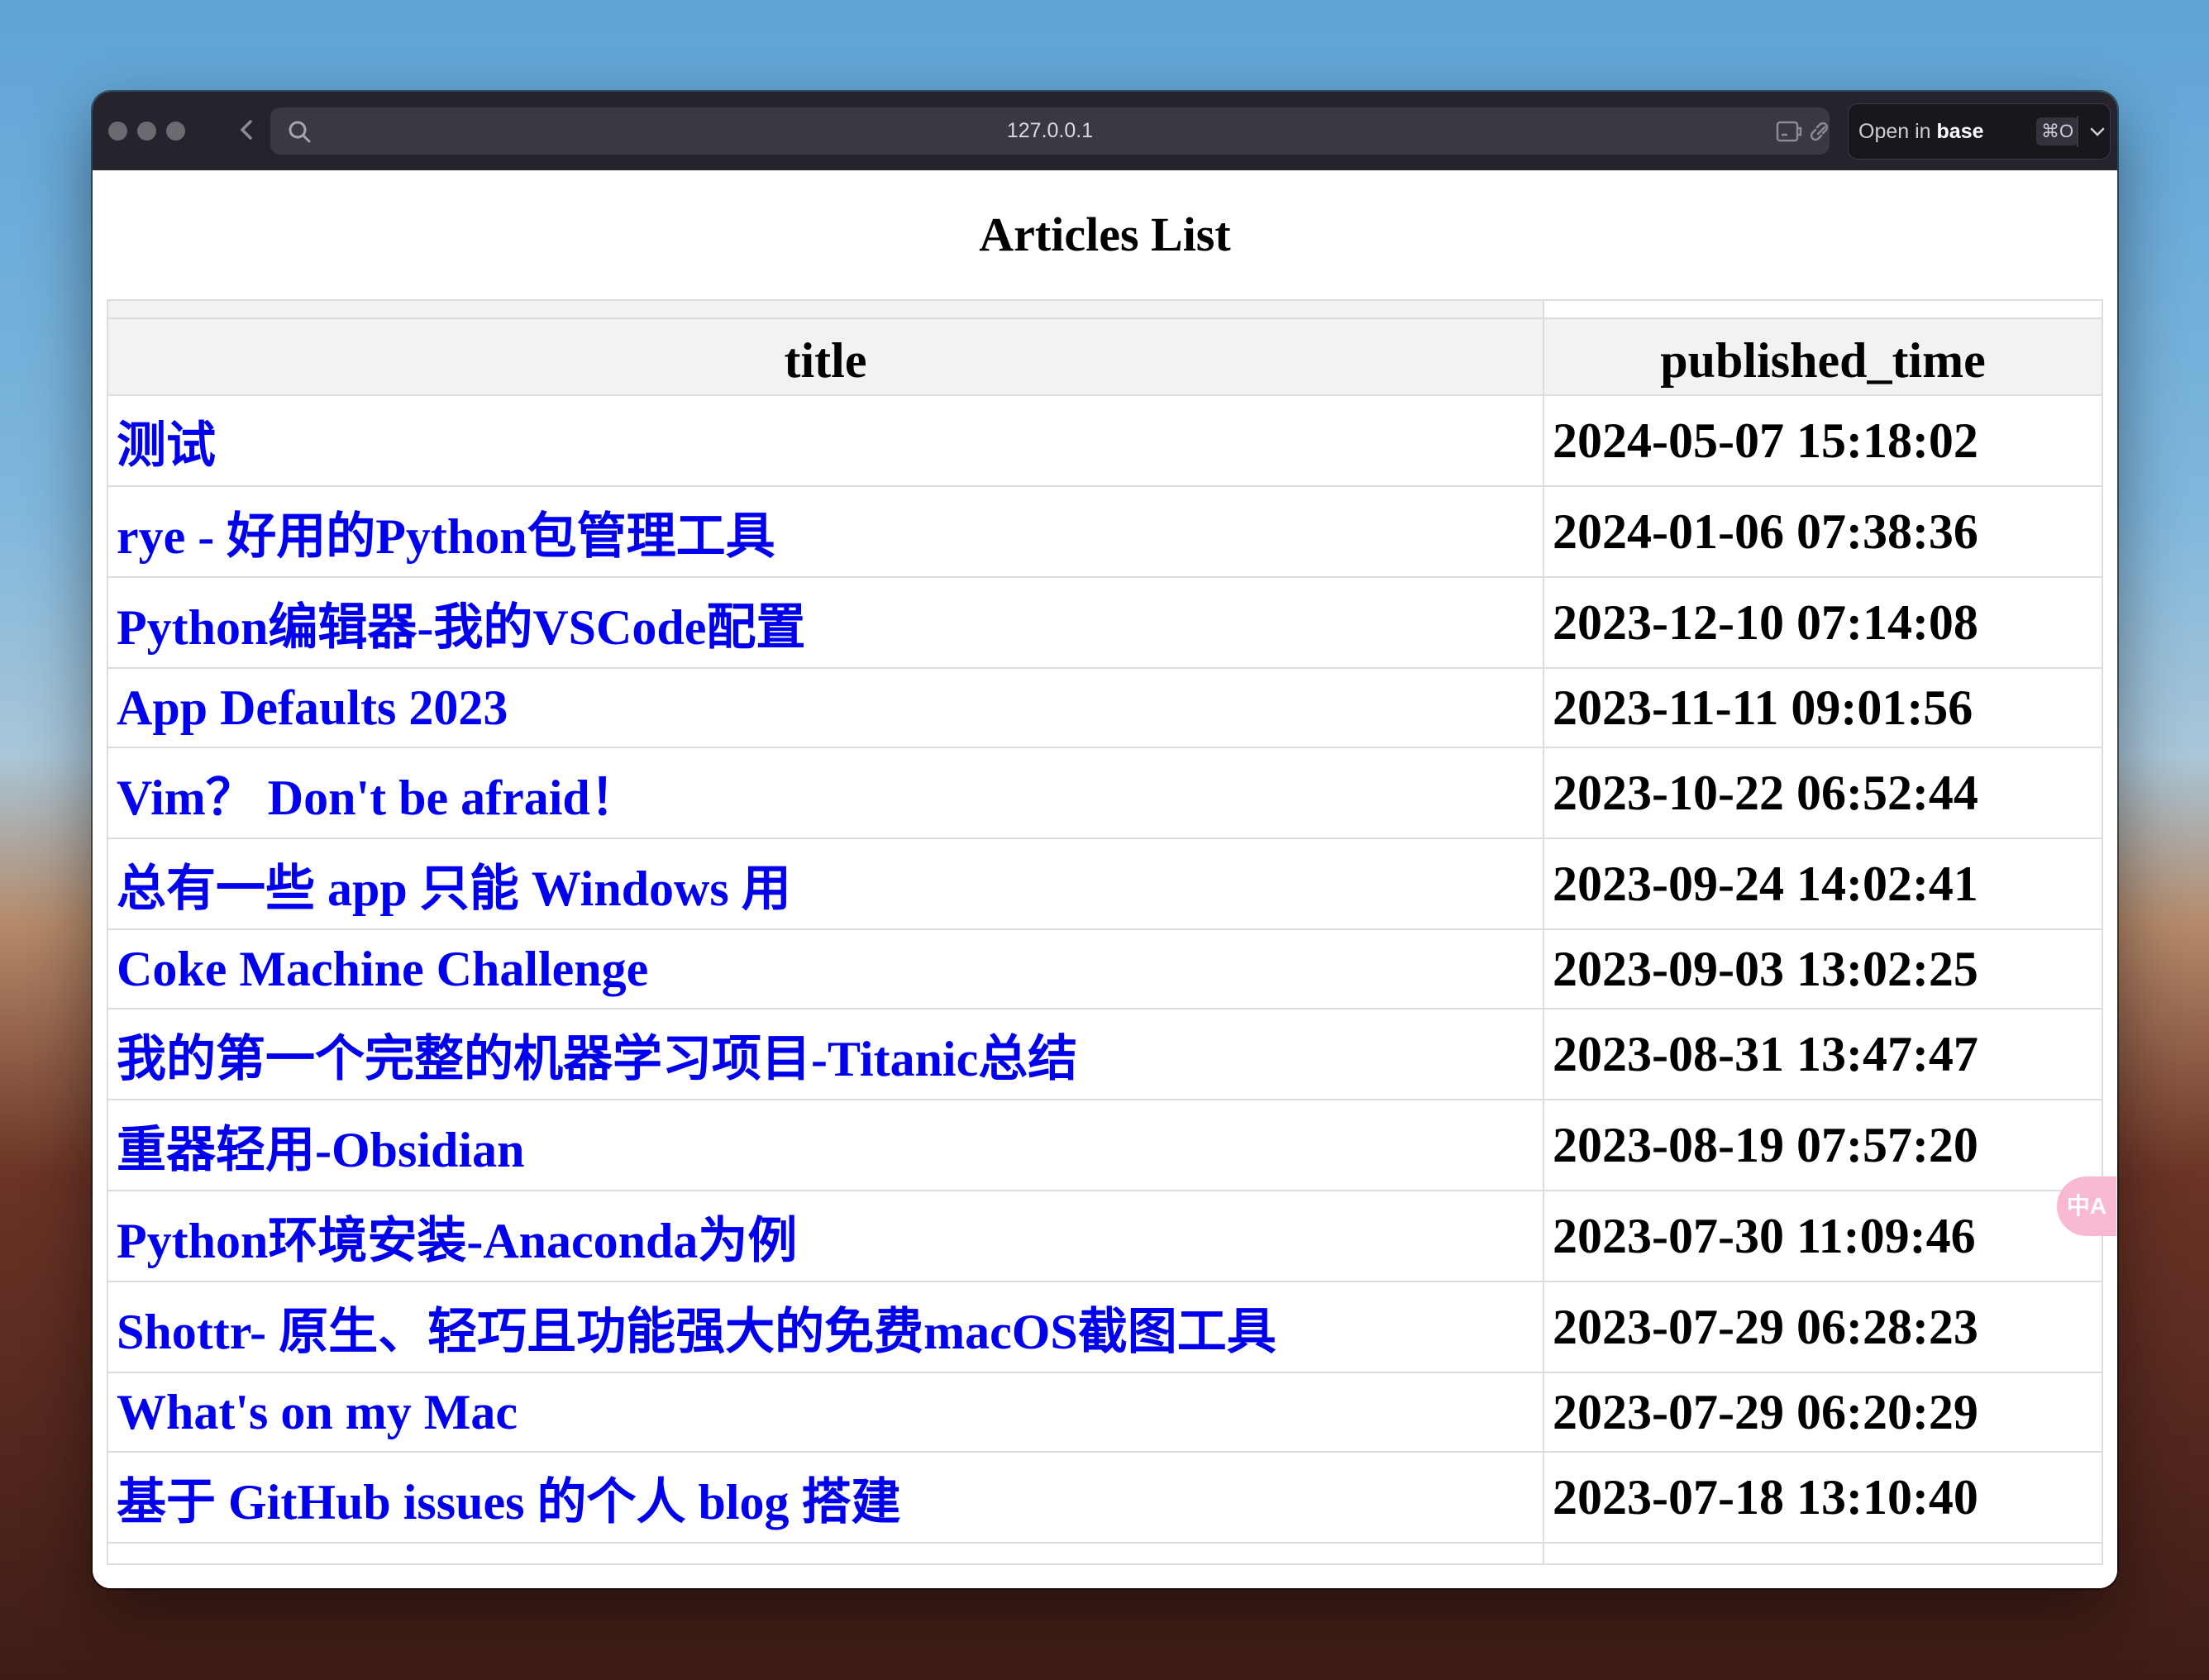 The width and height of the screenshot is (2209, 1680). Describe the element at coordinates (825, 356) in the screenshot. I see `column-header-title: title` at that location.